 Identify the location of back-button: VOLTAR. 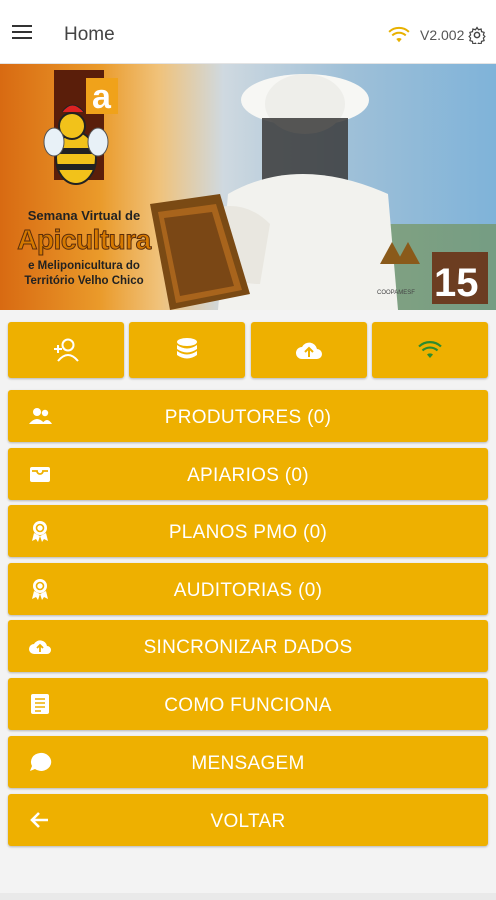
(248, 820).